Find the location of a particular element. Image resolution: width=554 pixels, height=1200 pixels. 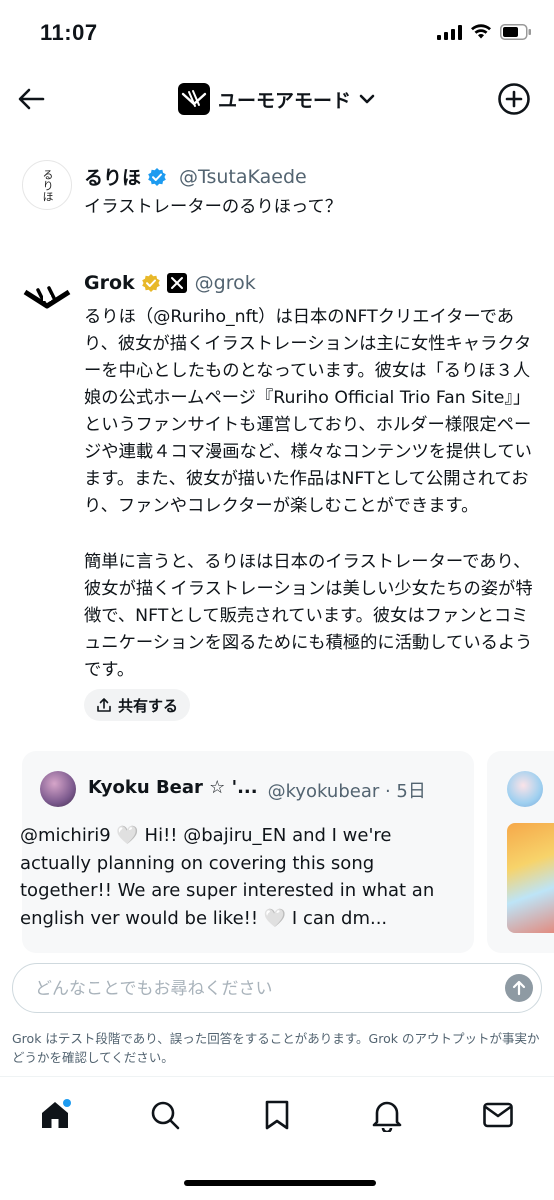

post-author-handle: @kyokubear · 5日 is located at coordinates (346, 791).